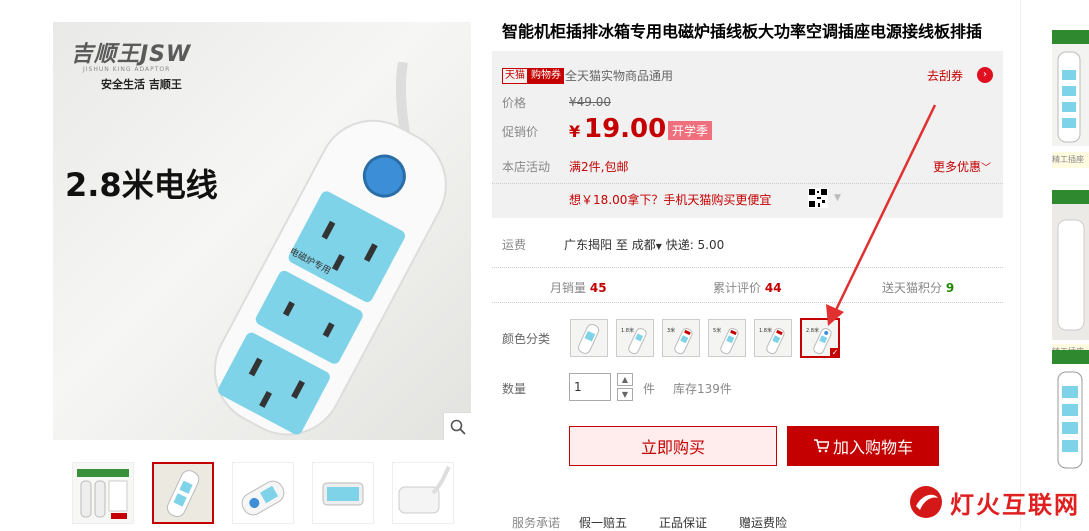  I want to click on stock-info: 库存139件, so click(702, 389).